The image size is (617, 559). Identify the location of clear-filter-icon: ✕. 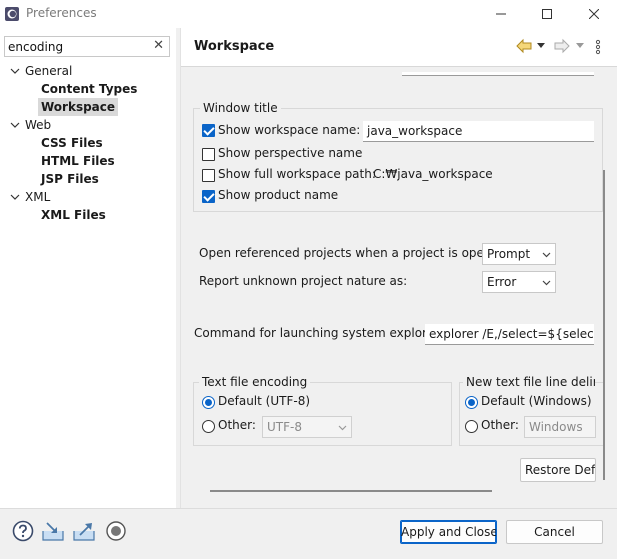
(158, 45).